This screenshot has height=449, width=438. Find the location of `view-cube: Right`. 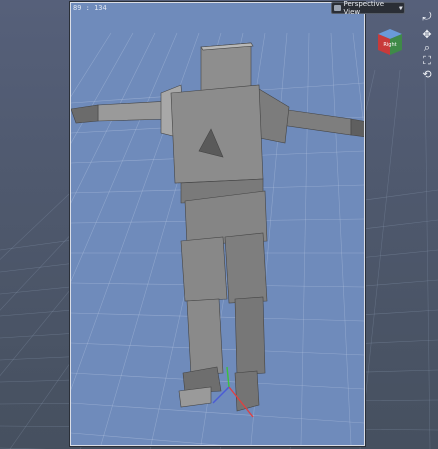

view-cube: Right is located at coordinates (390, 42).